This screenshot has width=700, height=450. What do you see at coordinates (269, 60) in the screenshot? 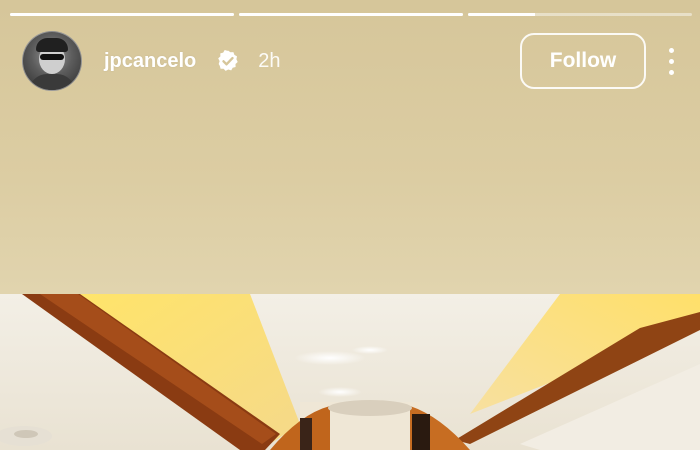
I see `post-time: 2h` at bounding box center [269, 60].